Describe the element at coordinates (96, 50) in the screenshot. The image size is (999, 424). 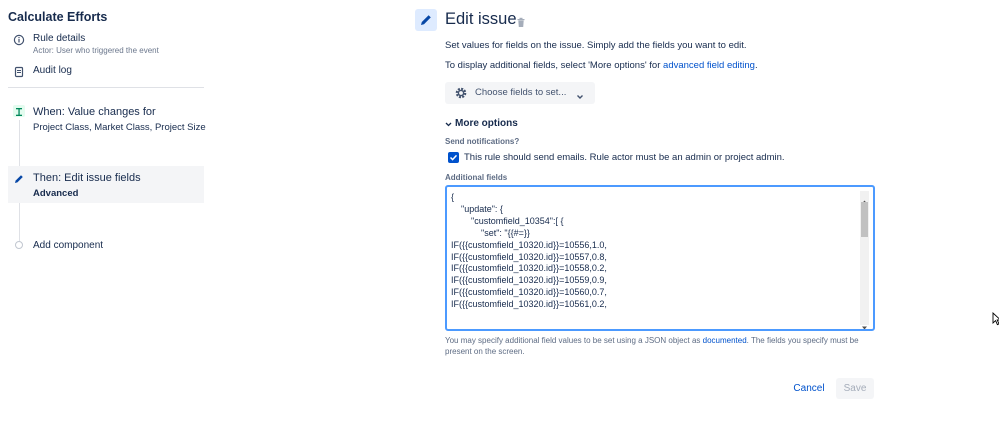
I see `rule-details-actor: Actor: User who triggered the event` at that location.